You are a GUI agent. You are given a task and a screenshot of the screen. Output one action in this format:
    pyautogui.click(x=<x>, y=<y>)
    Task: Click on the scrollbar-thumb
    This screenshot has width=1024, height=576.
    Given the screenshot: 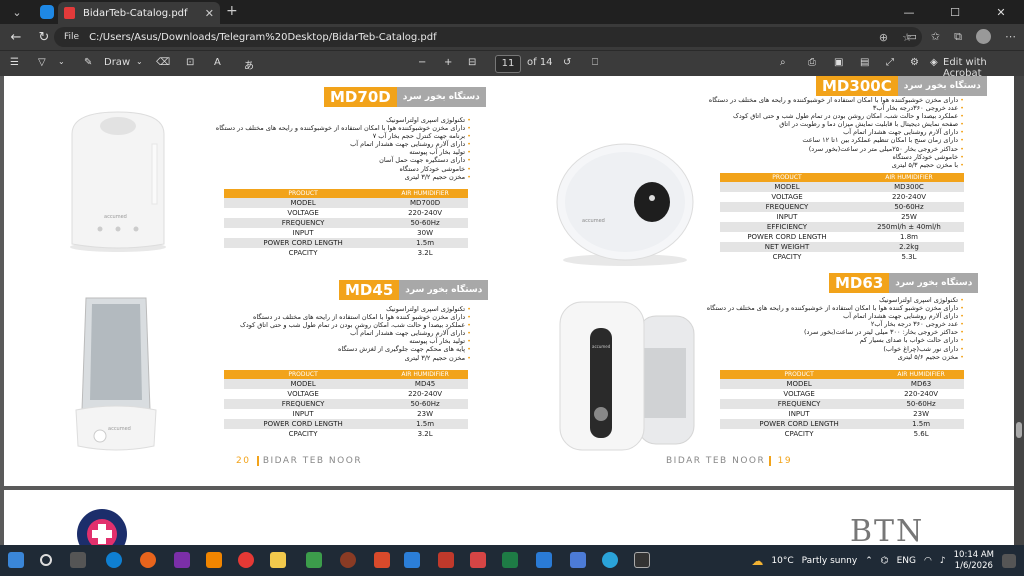 What is the action you would take?
    pyautogui.click(x=1019, y=430)
    